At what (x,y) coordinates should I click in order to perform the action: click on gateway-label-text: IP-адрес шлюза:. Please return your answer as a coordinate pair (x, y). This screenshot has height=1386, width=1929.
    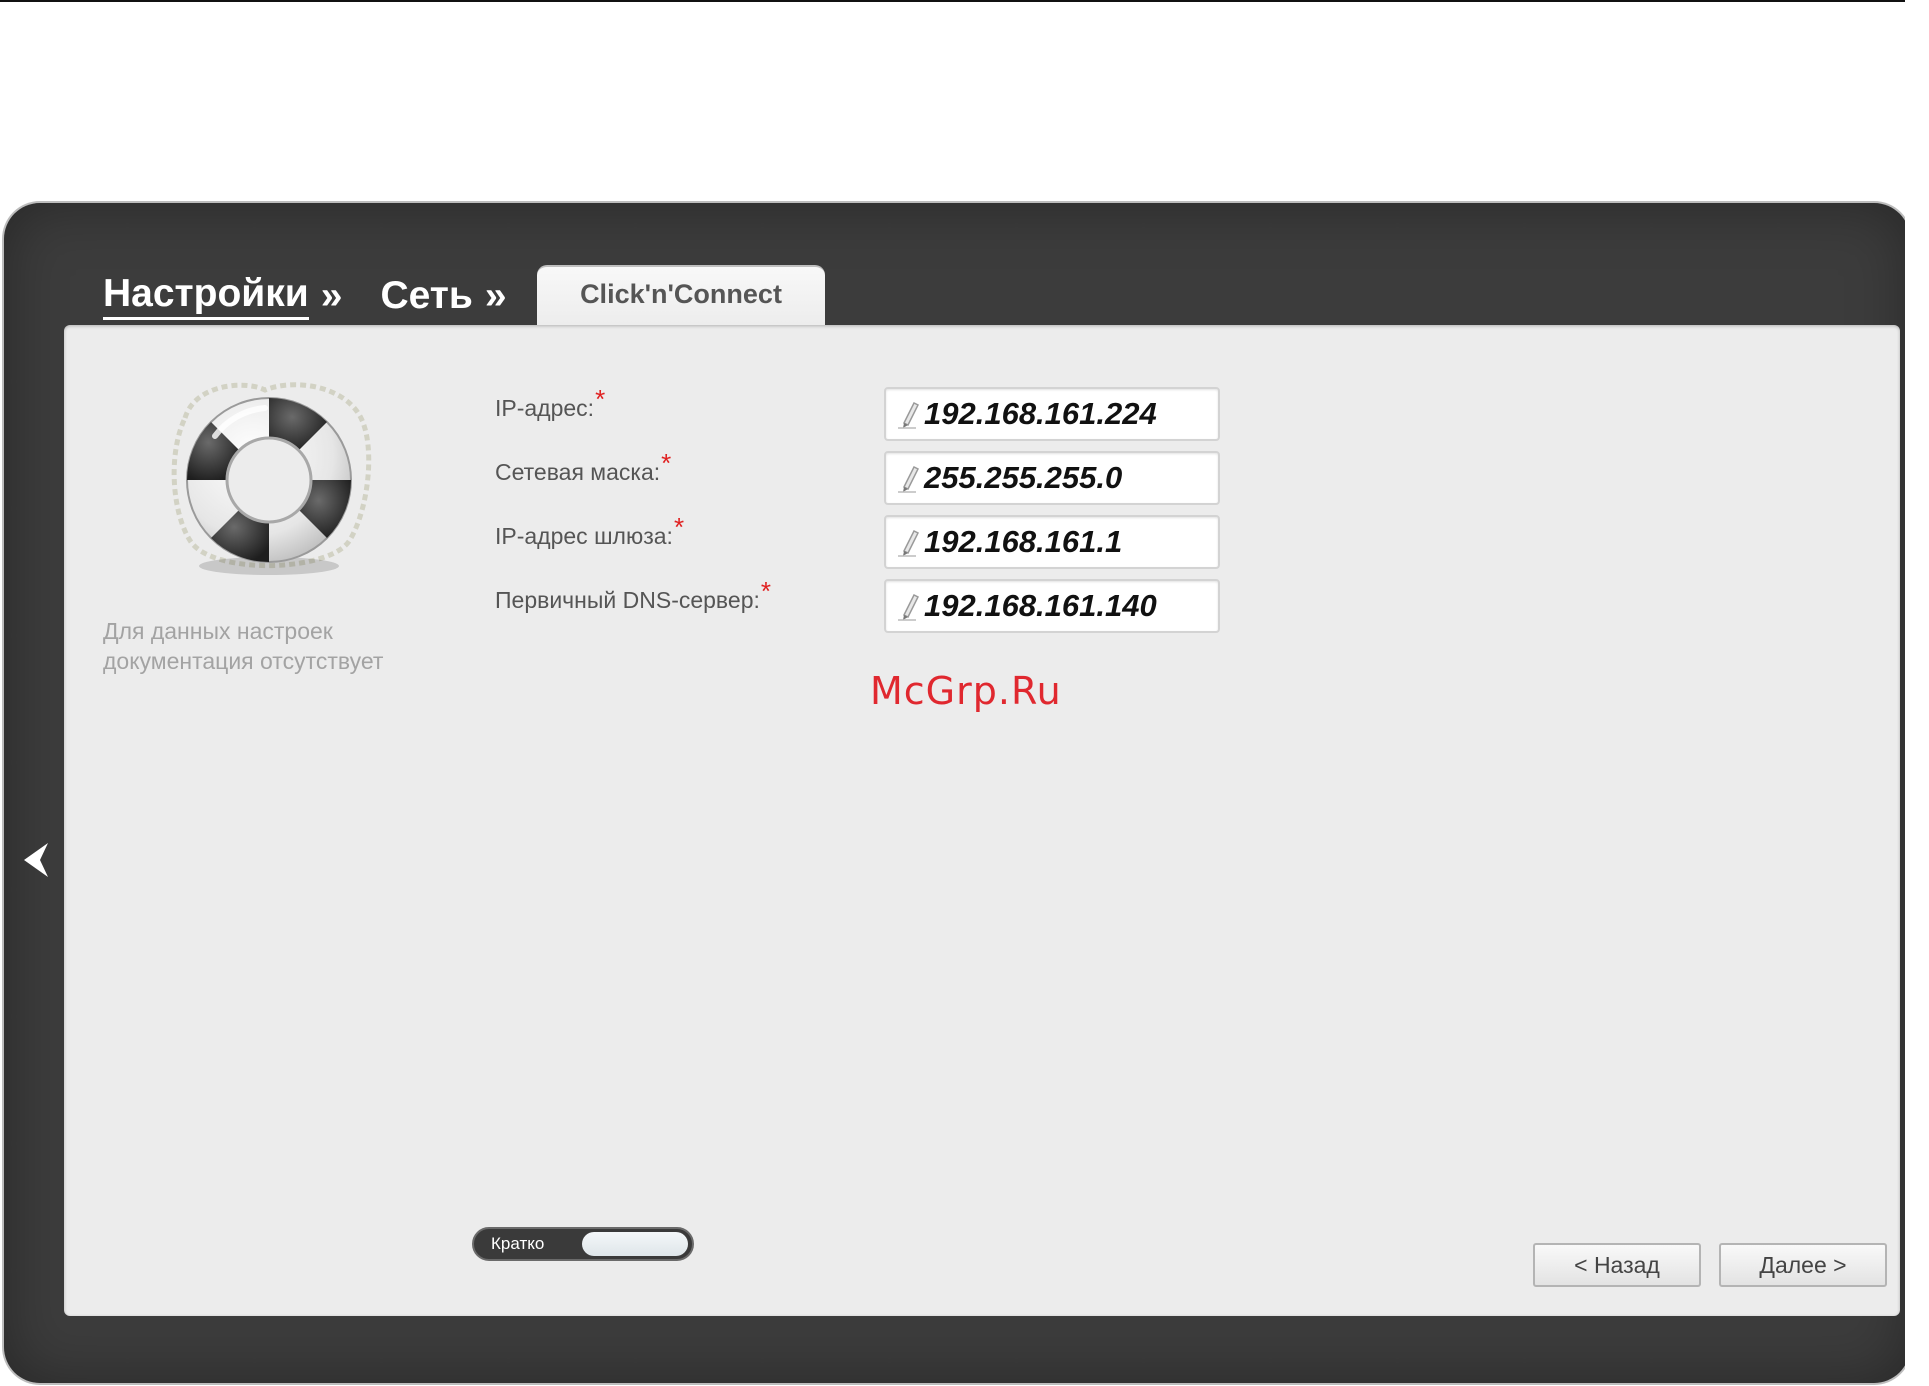
    Looking at the image, I should click on (584, 536).